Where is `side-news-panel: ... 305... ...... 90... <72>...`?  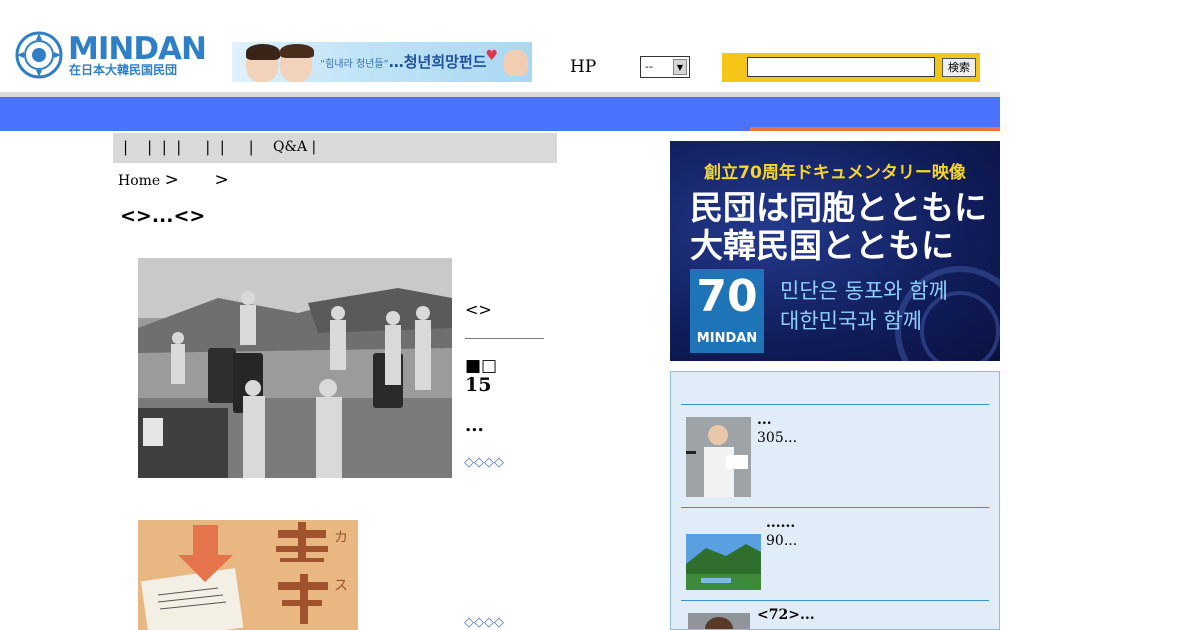 side-news-panel: ... 305... ...... 90... <72>... is located at coordinates (835, 500).